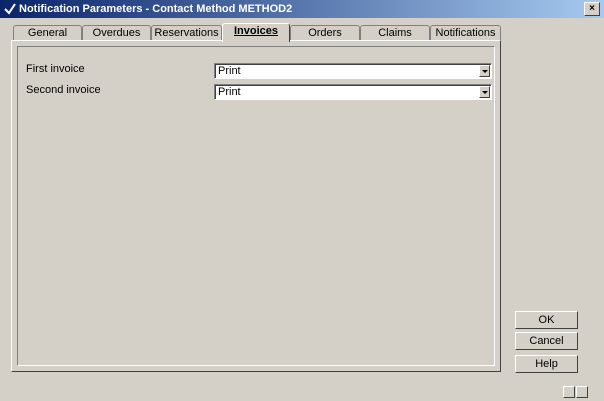 The height and width of the screenshot is (401, 604). I want to click on close-button: ×, so click(592, 9).